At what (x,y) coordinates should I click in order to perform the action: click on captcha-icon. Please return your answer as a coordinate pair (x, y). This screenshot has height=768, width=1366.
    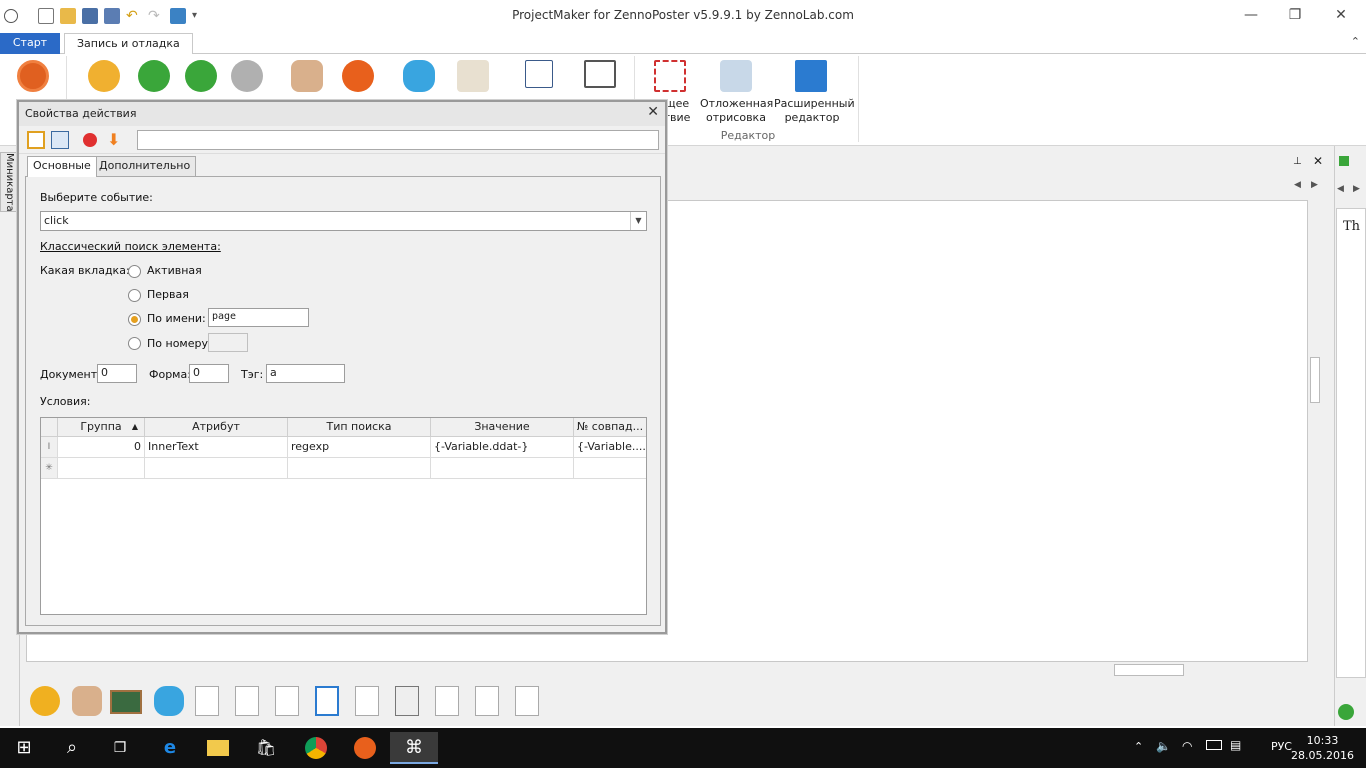
    Looking at the image, I should click on (539, 74).